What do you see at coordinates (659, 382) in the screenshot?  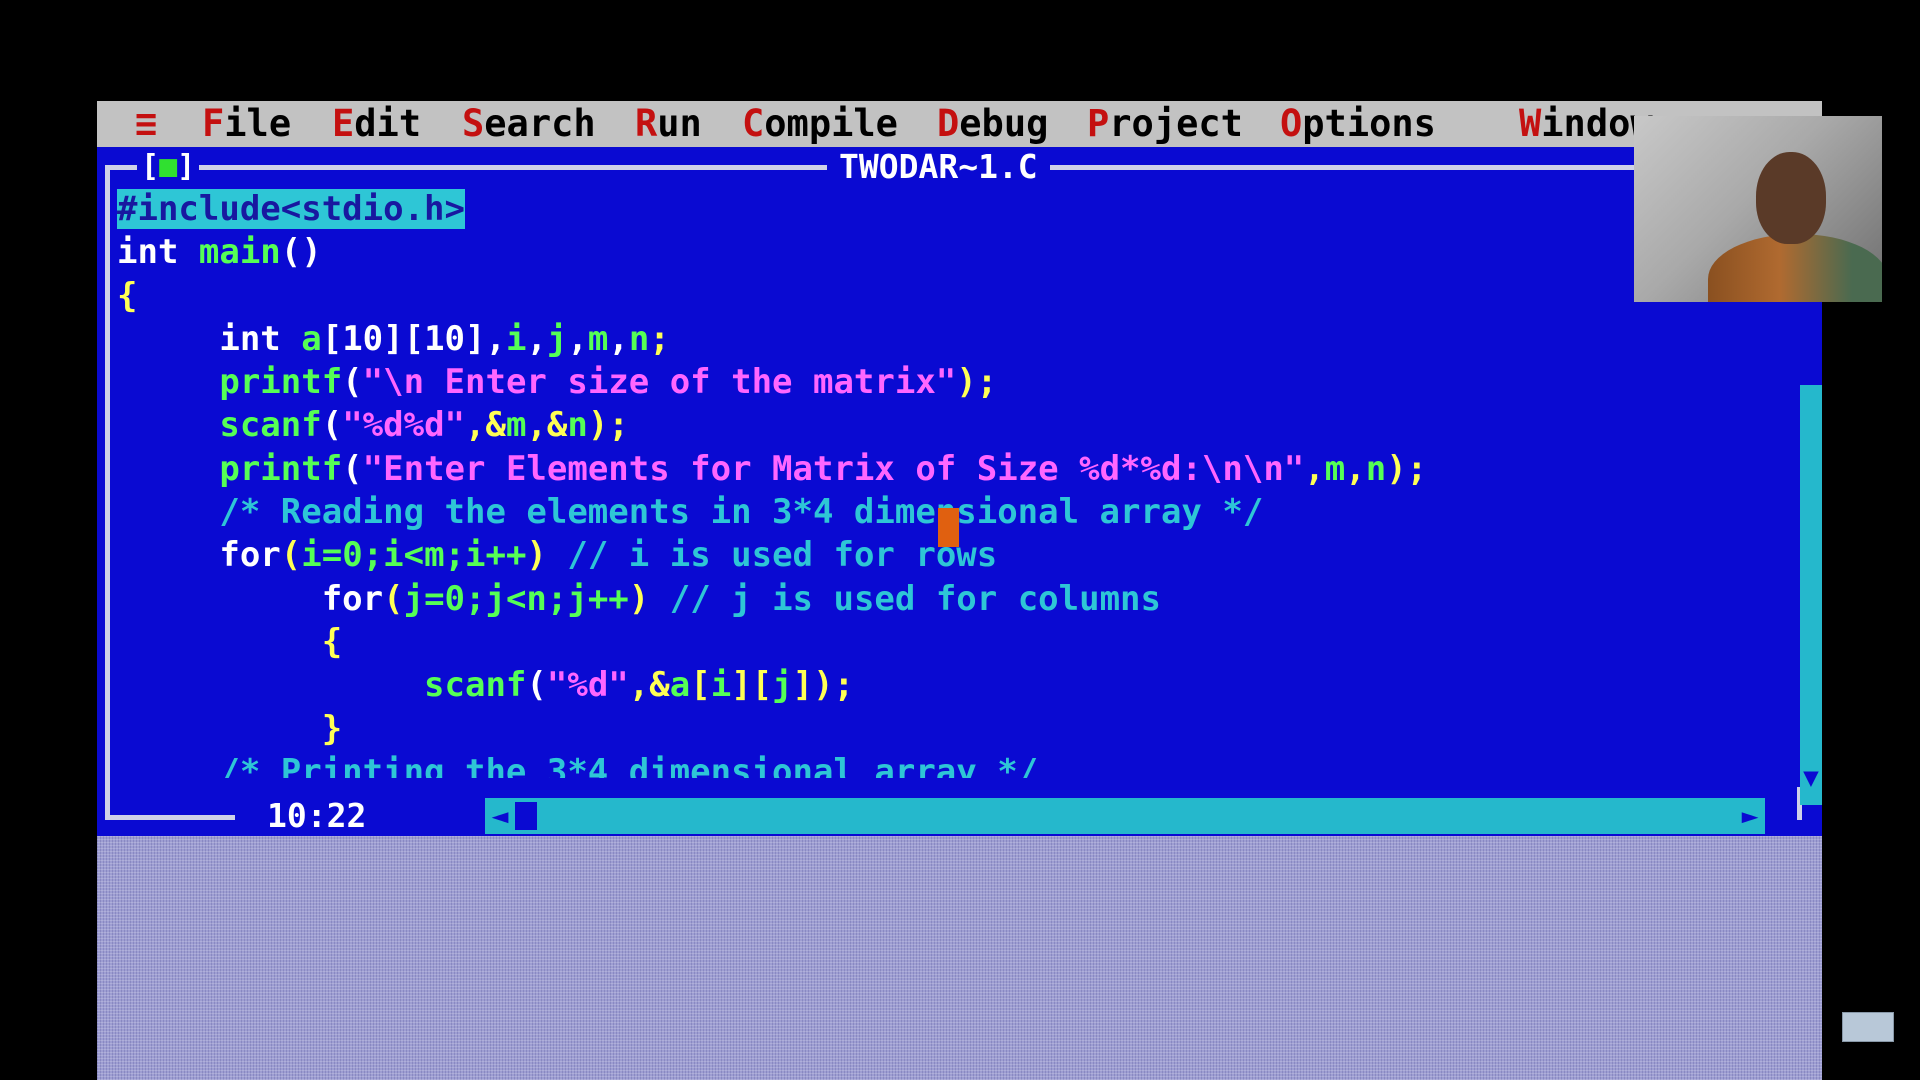 I see `code-token: "\n Enter size of the matrix"` at bounding box center [659, 382].